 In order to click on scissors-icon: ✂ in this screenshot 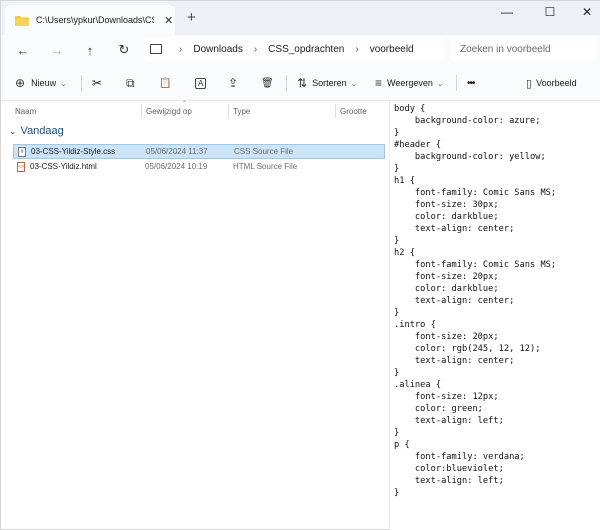, I will do `click(97, 83)`.